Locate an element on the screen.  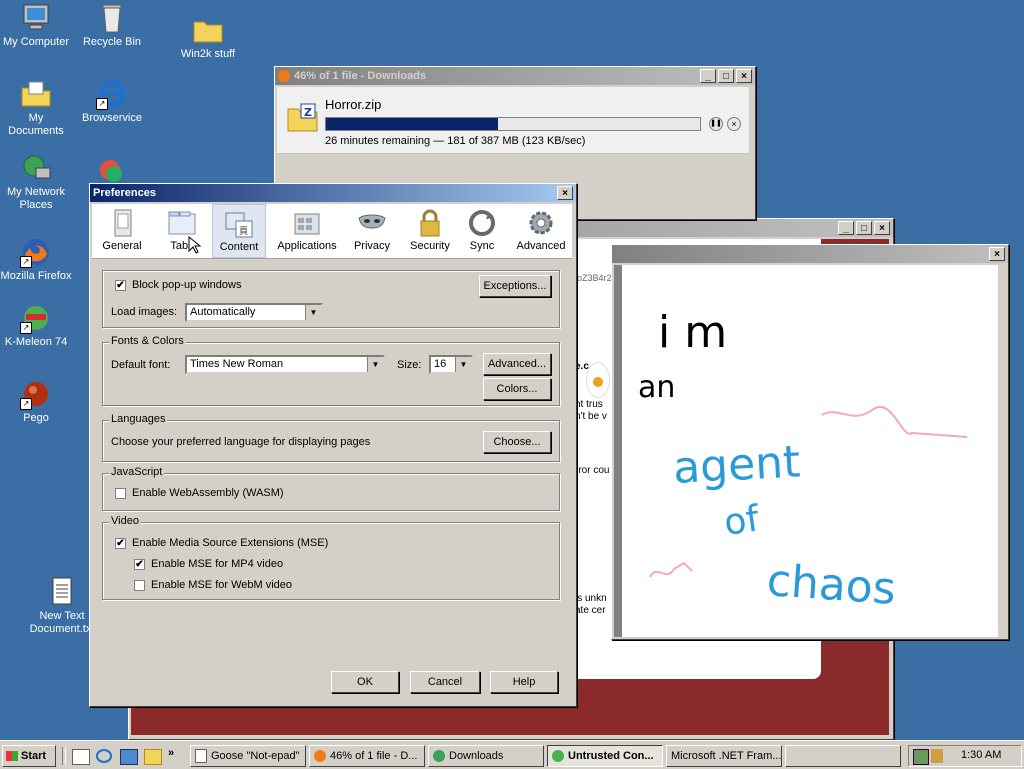
taskbar-item-empty is located at coordinates (843, 756).